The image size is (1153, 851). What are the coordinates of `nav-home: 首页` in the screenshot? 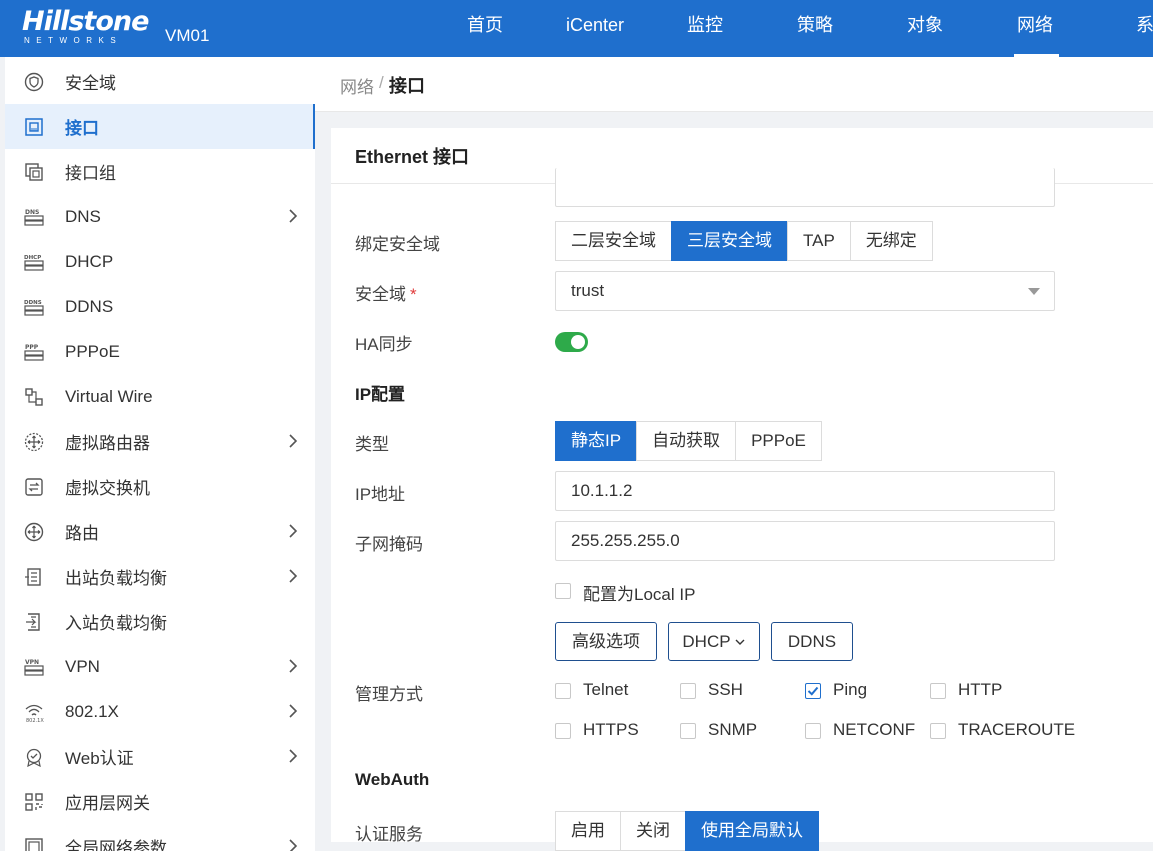 It's located at (485, 28).